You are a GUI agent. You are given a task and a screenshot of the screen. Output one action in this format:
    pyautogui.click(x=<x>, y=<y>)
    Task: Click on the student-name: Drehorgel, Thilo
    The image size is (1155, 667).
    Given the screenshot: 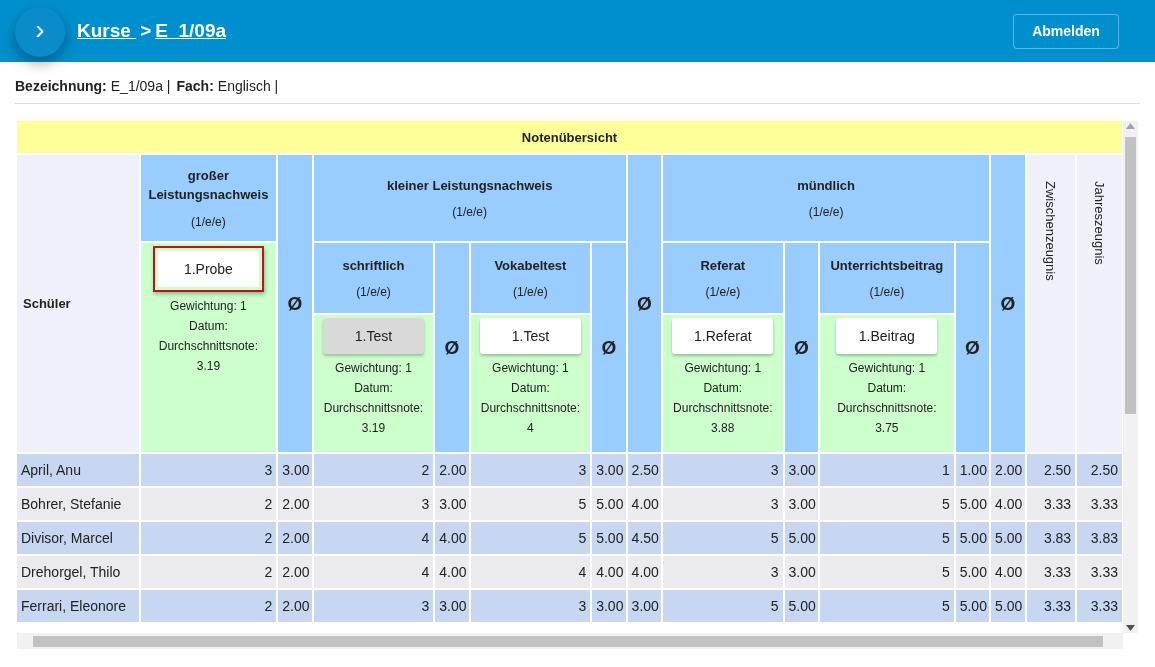 What is the action you would take?
    pyautogui.click(x=78, y=572)
    